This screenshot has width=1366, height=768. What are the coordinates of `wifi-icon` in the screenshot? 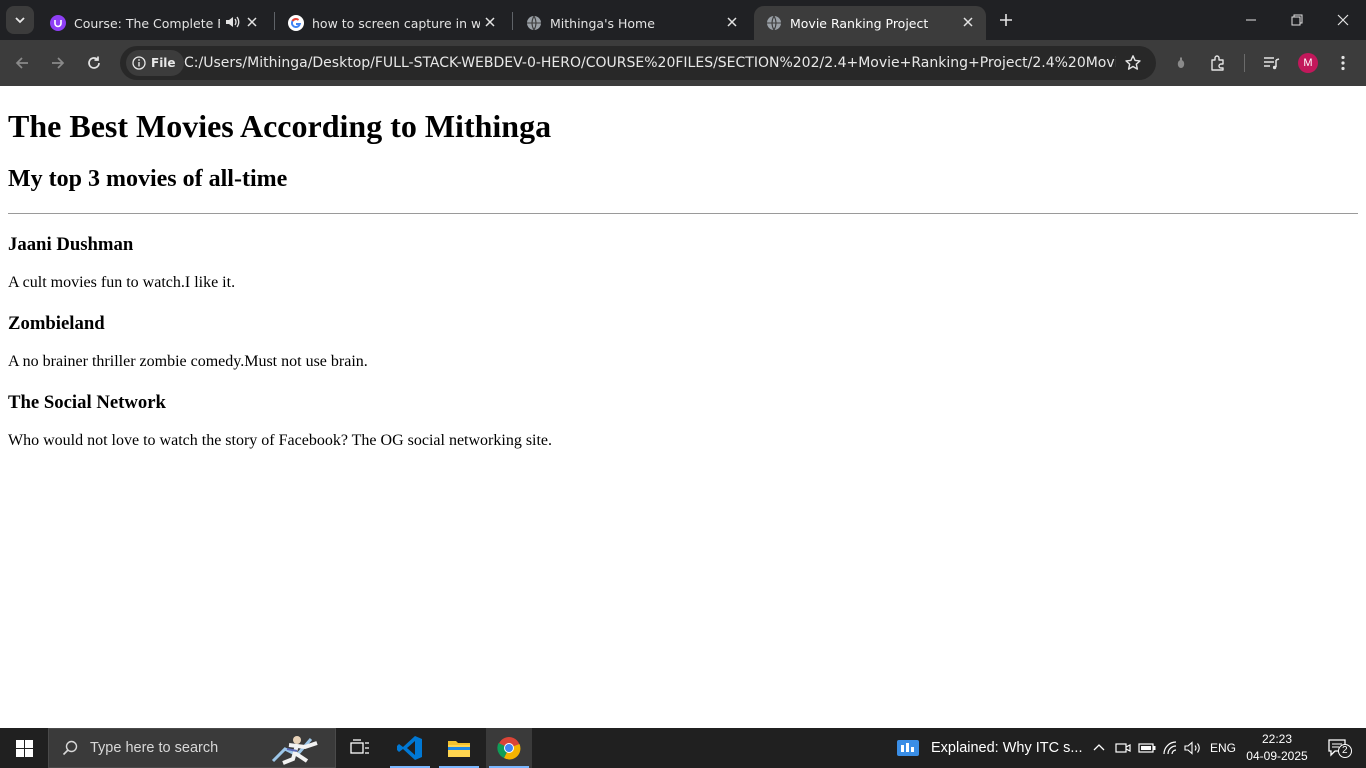 It's located at (1170, 748).